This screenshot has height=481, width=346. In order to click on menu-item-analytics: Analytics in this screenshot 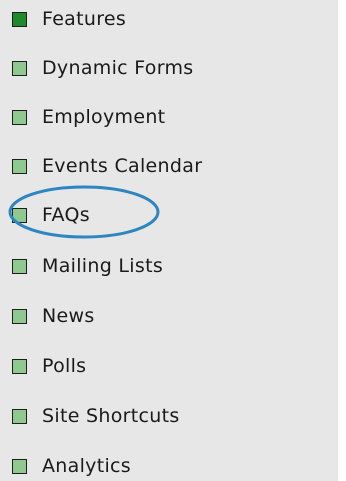, I will do `click(71, 466)`.